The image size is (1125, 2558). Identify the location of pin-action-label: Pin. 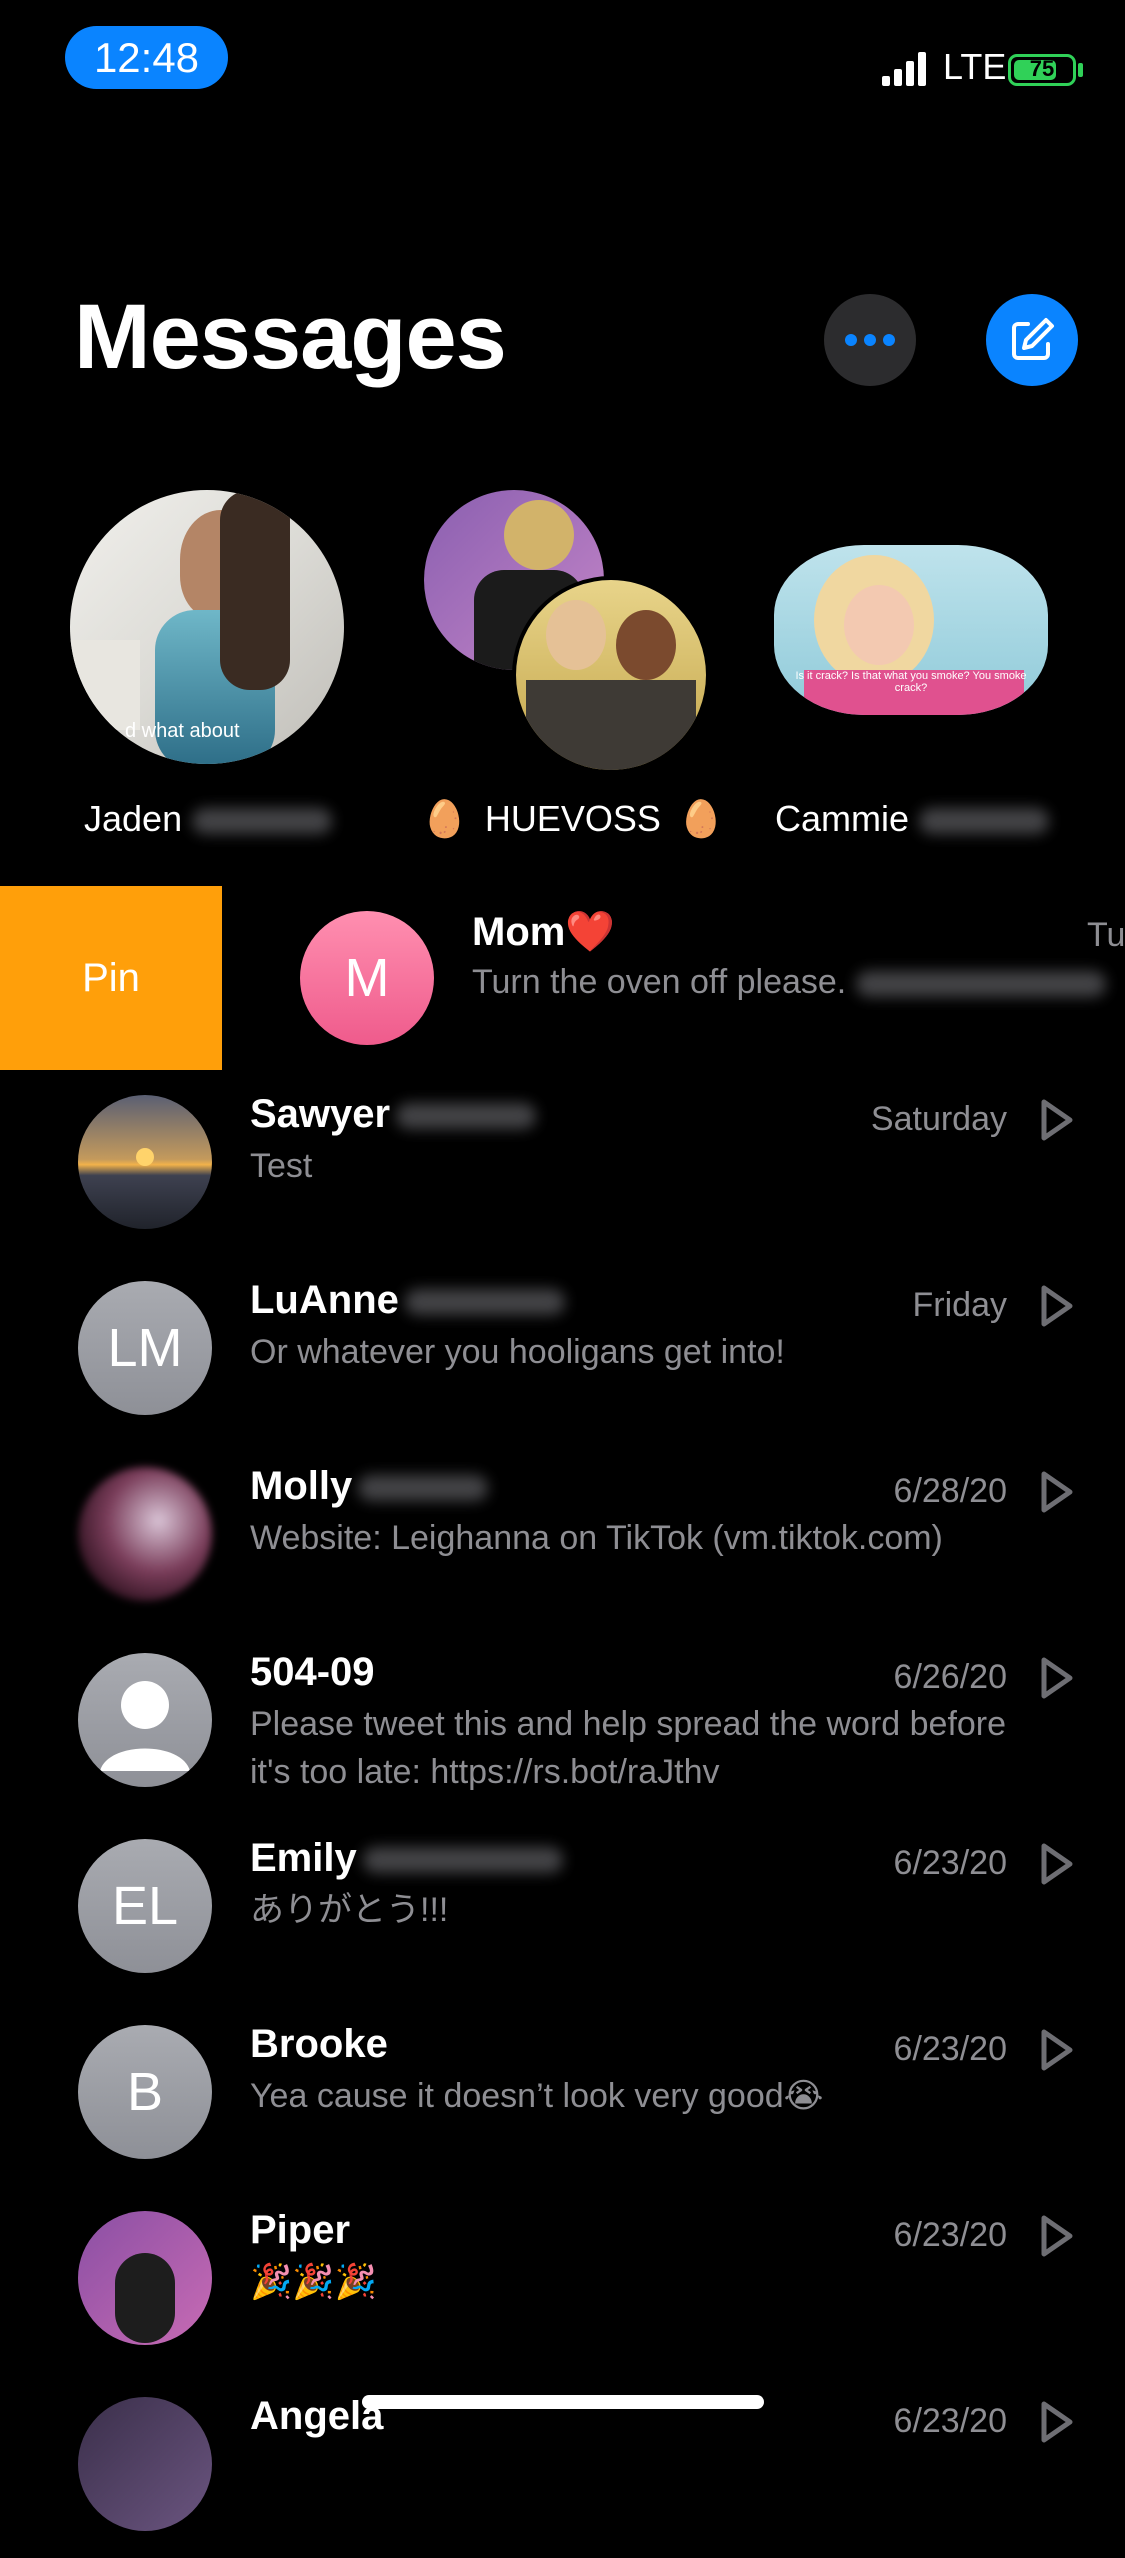
(111, 977).